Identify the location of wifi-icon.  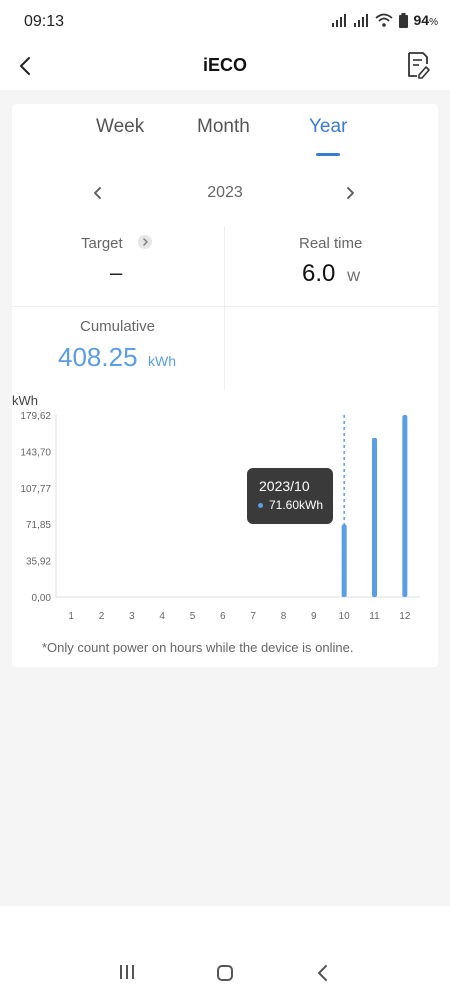
(383, 20).